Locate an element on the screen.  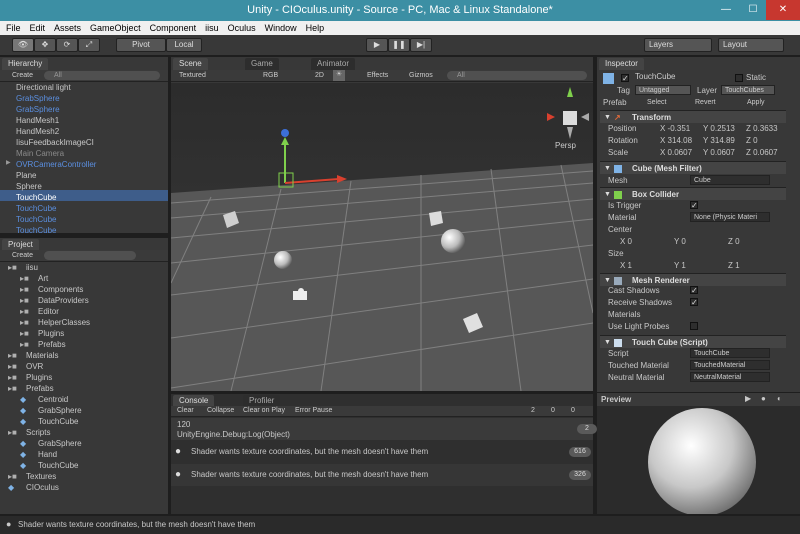
gizmos-dropdown: Gizmos is located at coordinates (421, 76).